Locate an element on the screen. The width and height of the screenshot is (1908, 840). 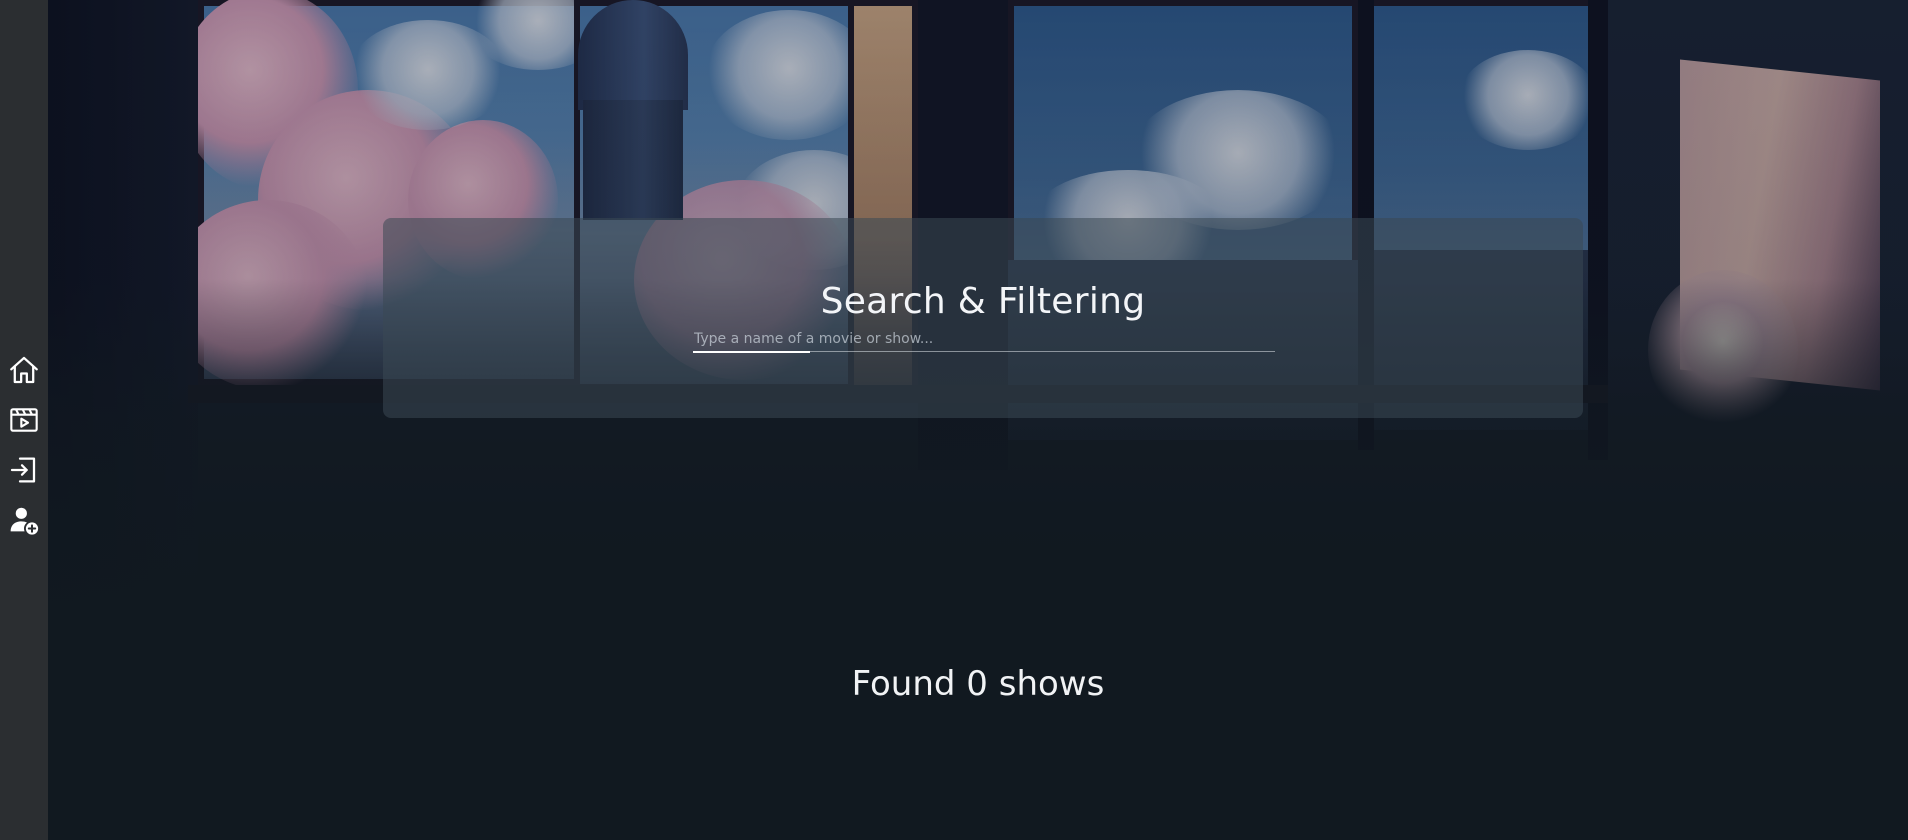
search-field is located at coordinates (984, 340).